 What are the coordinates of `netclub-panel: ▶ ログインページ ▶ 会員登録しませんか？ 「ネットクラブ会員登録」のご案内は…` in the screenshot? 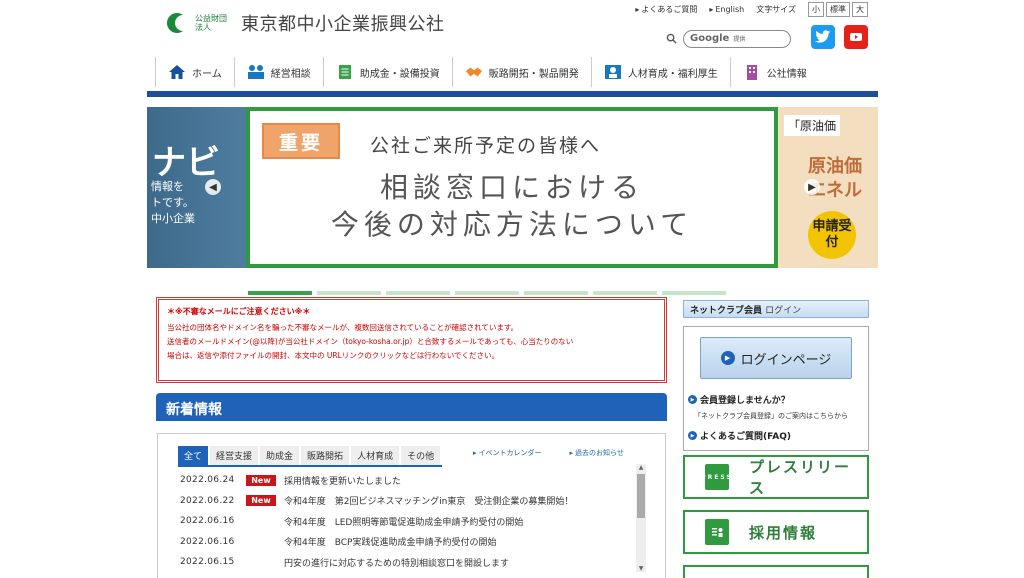 It's located at (776, 388).